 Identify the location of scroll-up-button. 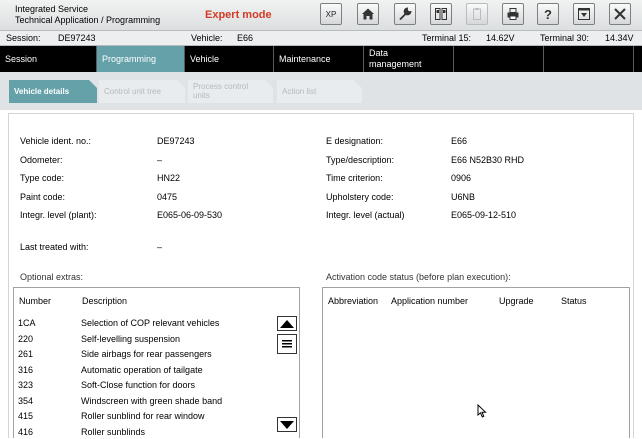
(287, 323).